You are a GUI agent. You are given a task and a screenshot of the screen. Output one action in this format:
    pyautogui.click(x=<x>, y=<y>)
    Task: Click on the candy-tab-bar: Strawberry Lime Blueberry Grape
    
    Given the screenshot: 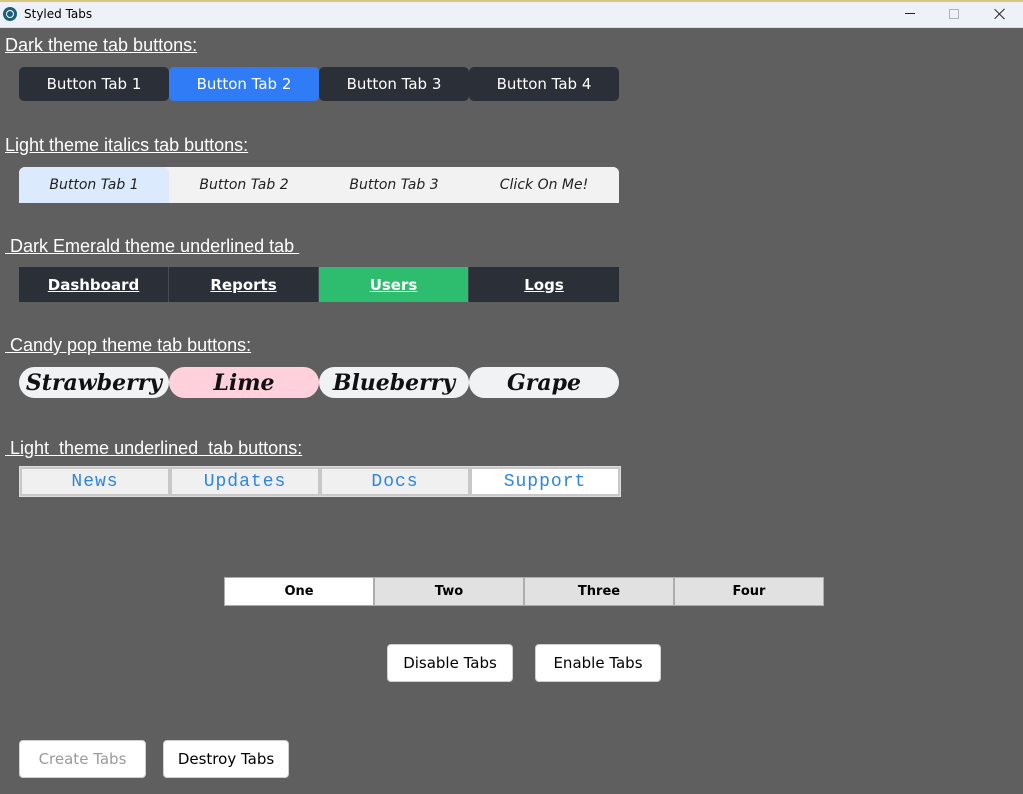 What is the action you would take?
    pyautogui.click(x=319, y=382)
    